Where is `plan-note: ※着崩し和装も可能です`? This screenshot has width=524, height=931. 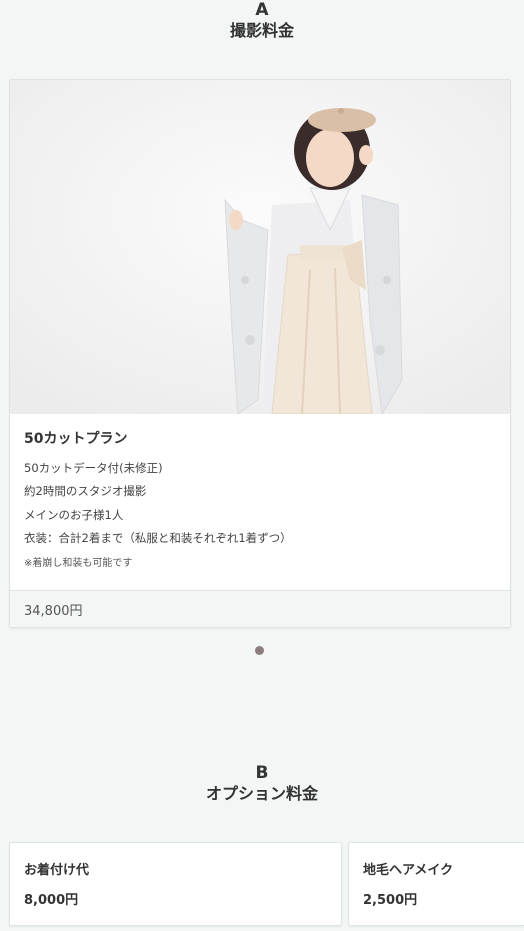 plan-note: ※着崩し和装も可能です is located at coordinates (78, 563).